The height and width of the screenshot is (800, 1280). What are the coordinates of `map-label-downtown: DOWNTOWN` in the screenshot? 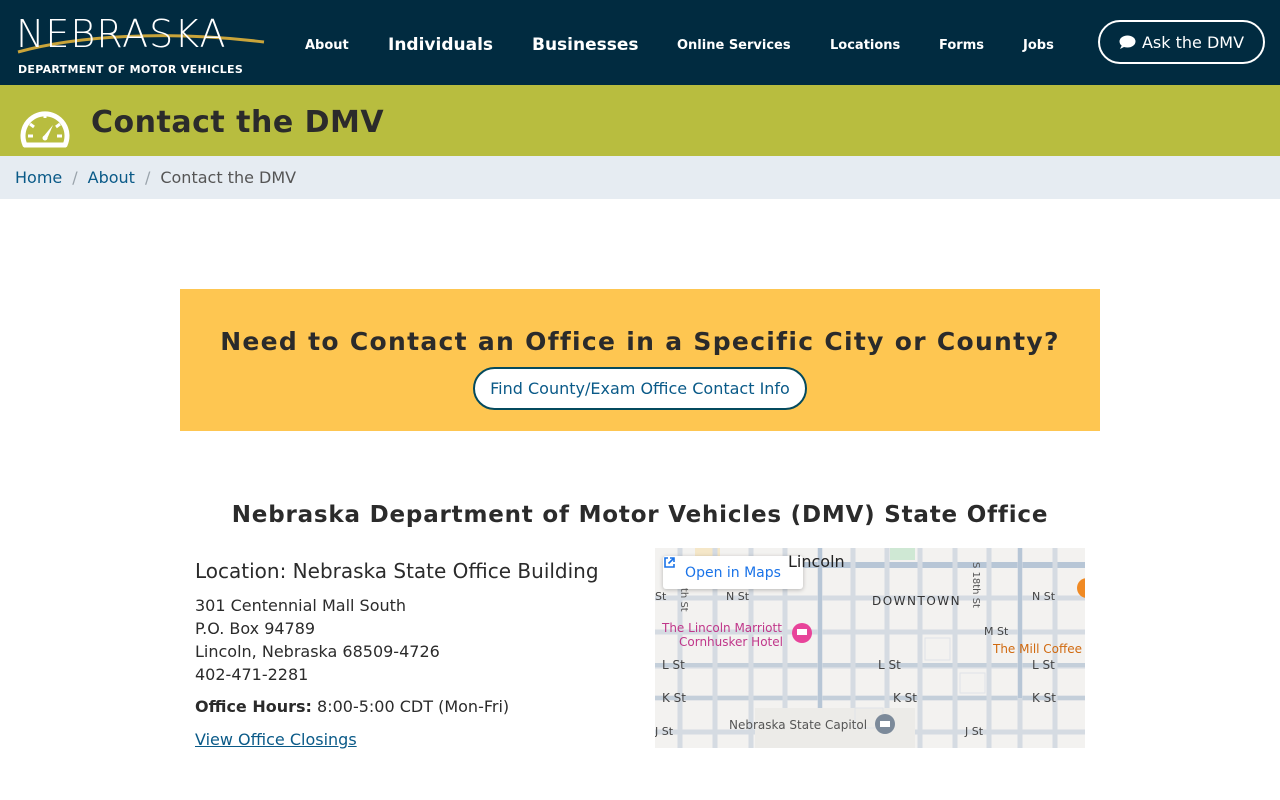 It's located at (917, 601).